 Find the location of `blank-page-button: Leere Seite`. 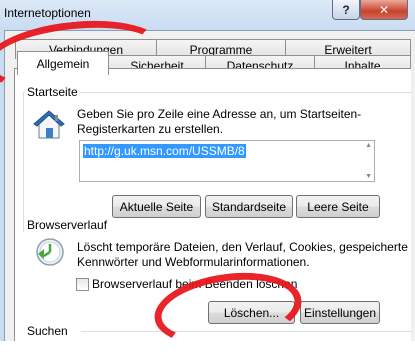

blank-page-button: Leere Seite is located at coordinates (338, 206).